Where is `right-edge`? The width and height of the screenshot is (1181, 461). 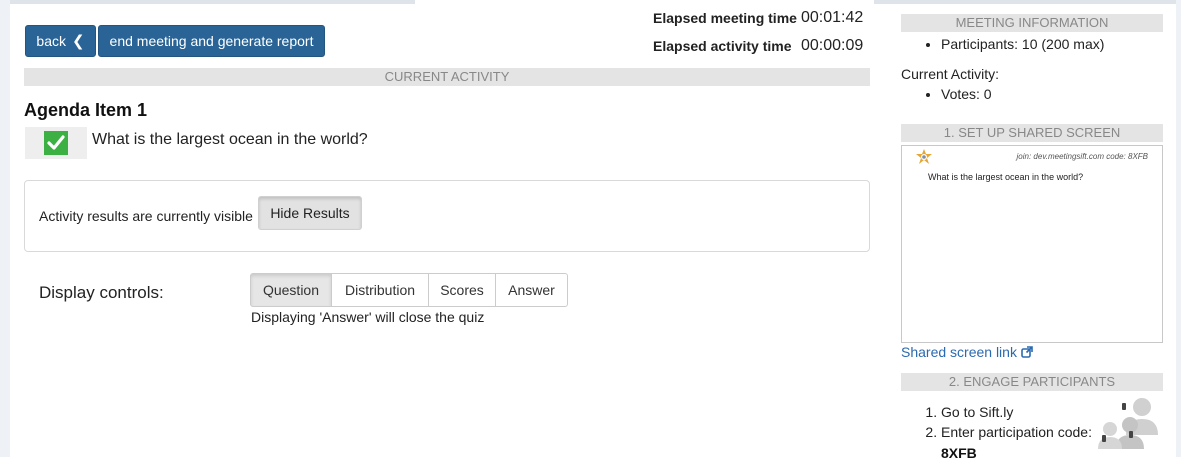 right-edge is located at coordinates (1178, 228).